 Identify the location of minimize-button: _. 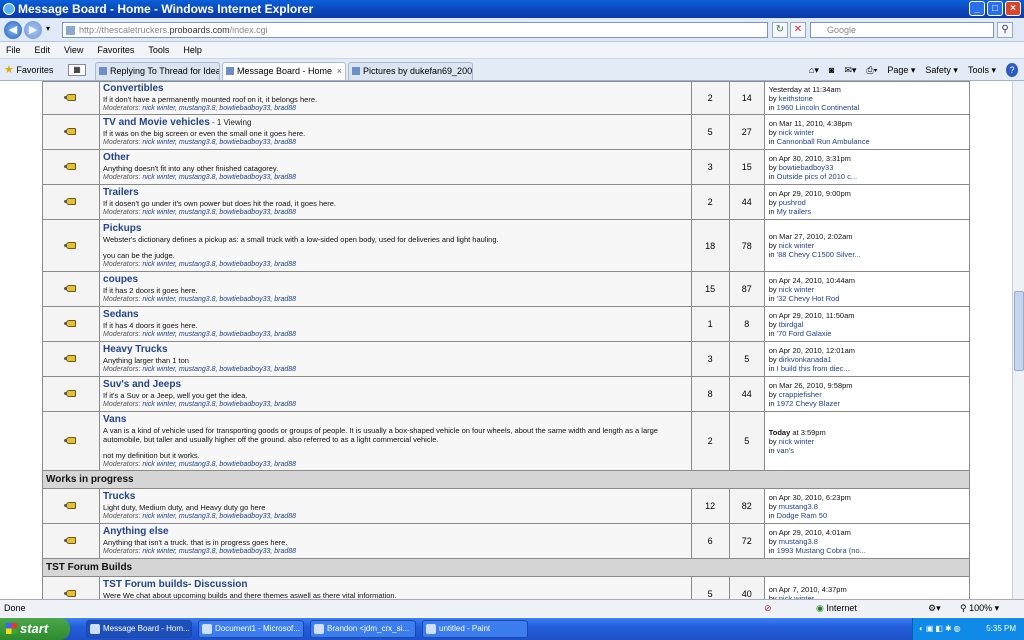
(977, 8).